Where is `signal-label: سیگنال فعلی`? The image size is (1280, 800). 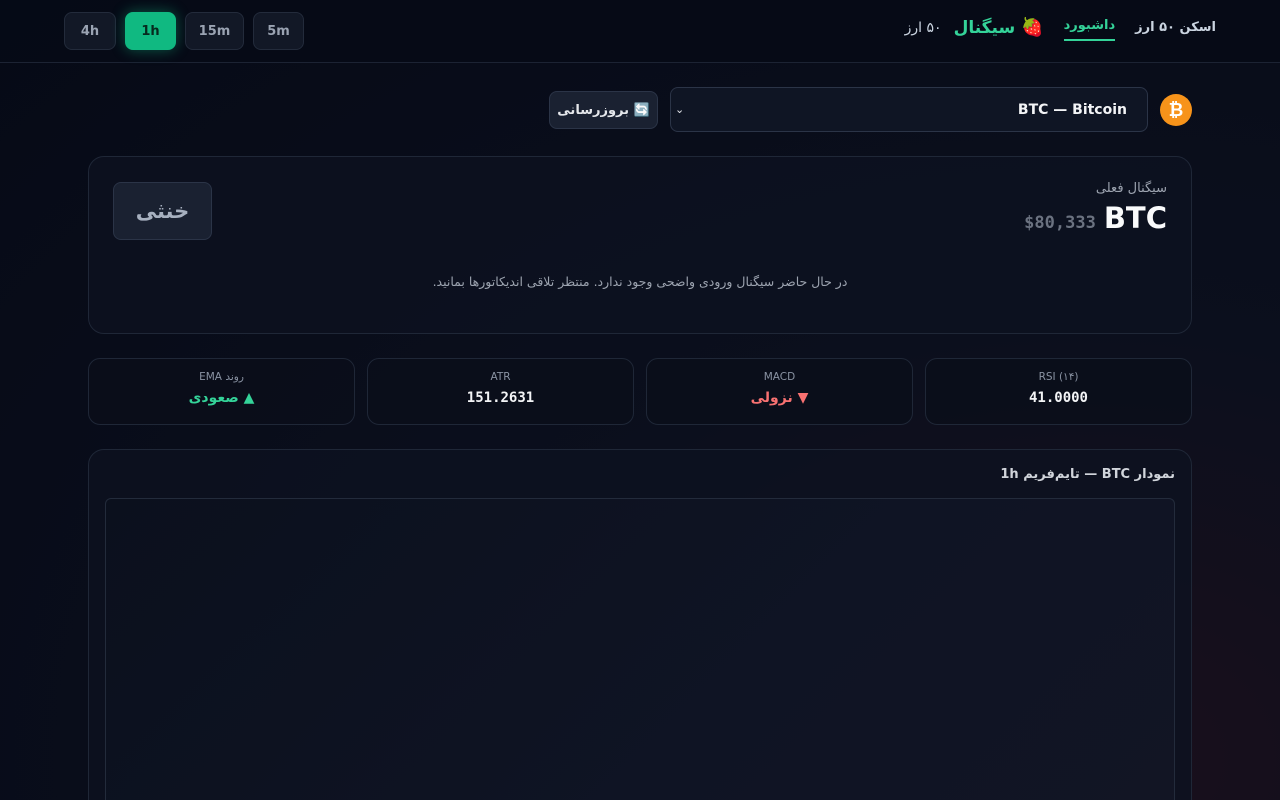 signal-label: سیگنال فعلی is located at coordinates (1131, 188).